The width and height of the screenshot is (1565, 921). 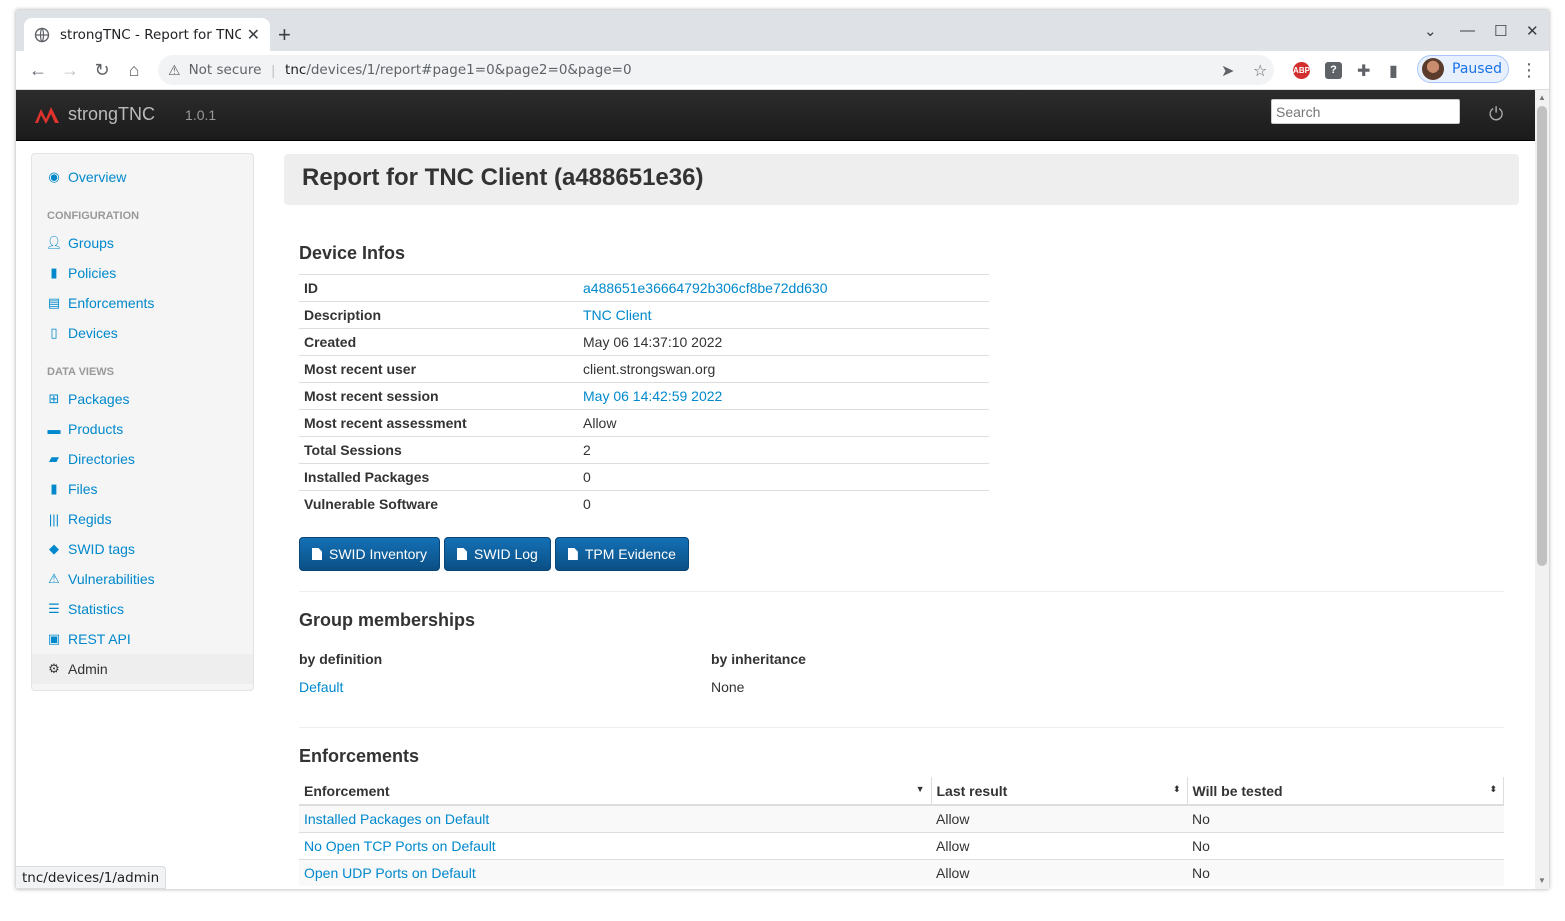 What do you see at coordinates (1393, 71) in the screenshot?
I see `sidepanel-icon: ▮` at bounding box center [1393, 71].